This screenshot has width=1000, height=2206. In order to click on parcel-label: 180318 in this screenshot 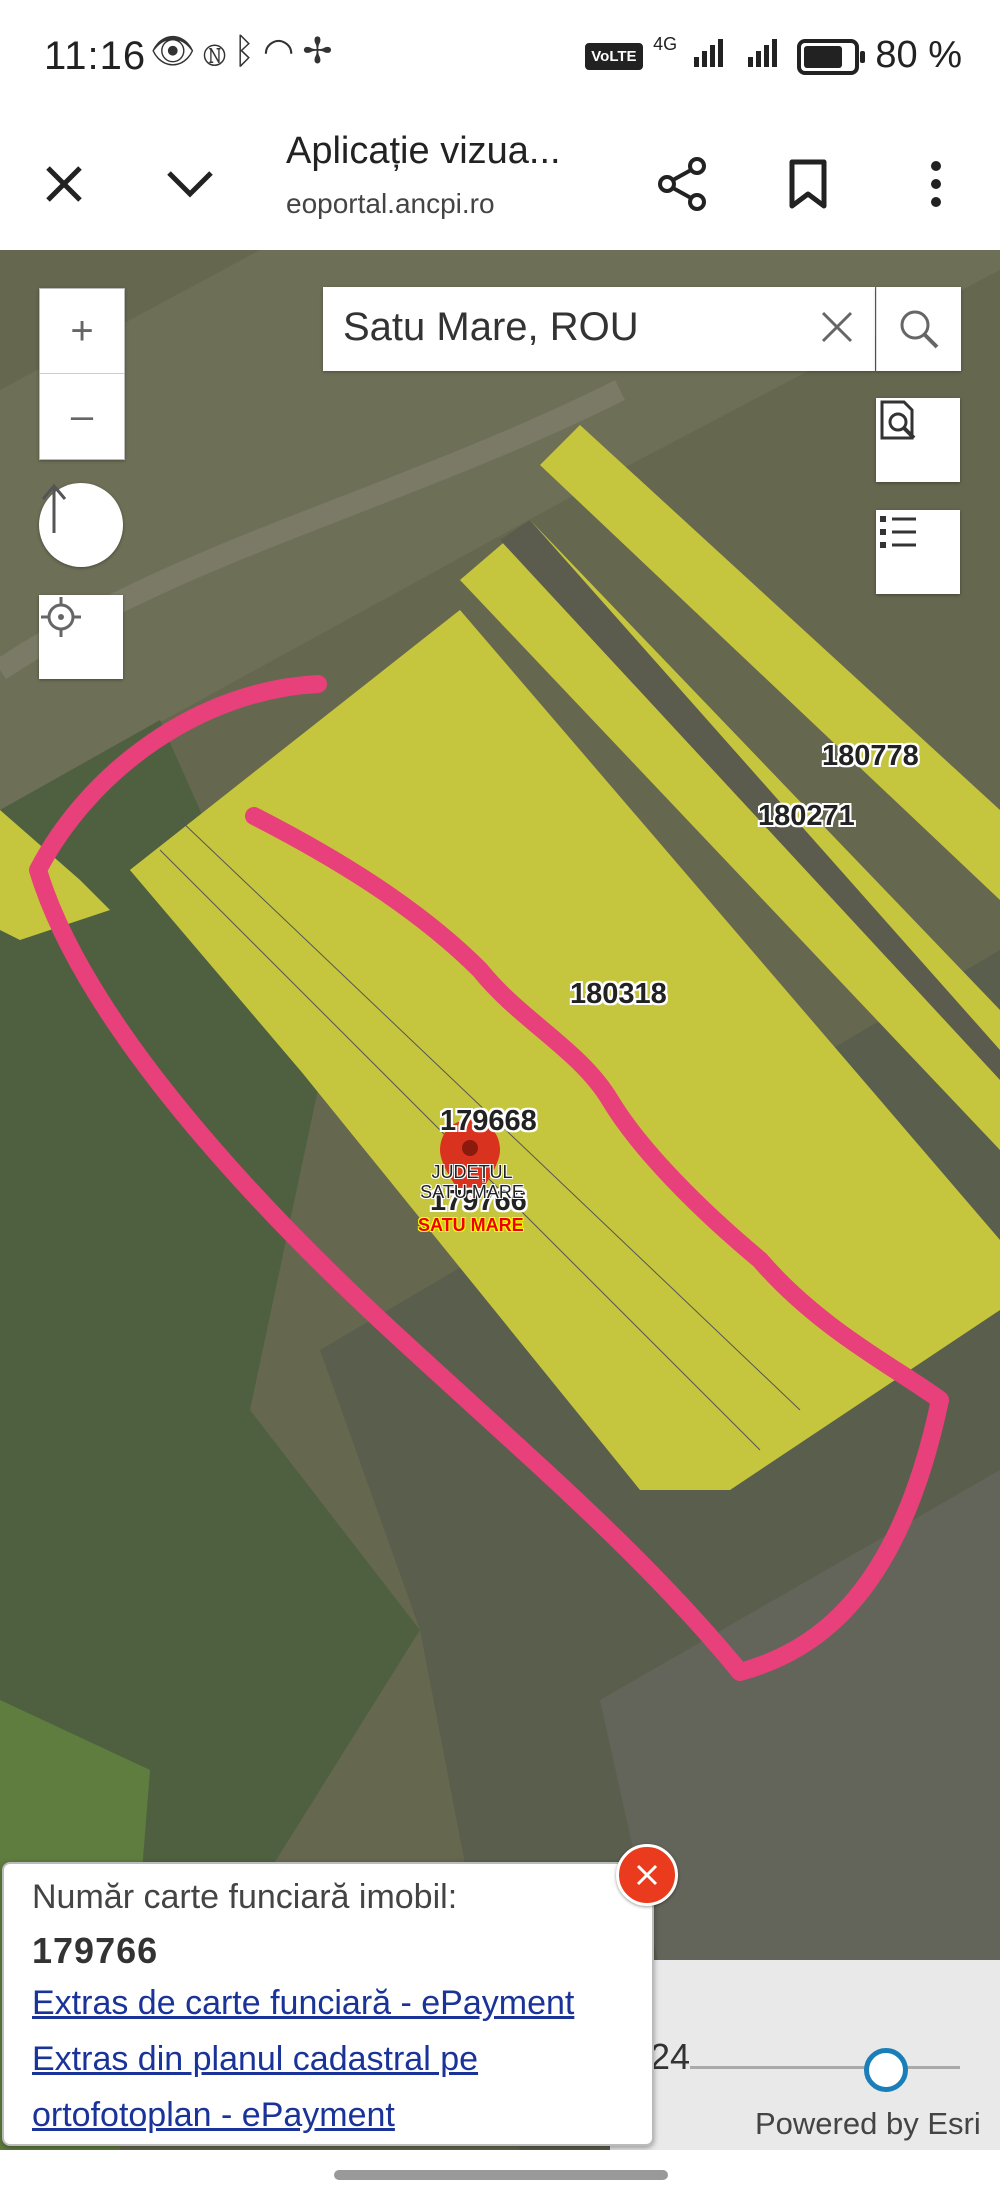, I will do `click(618, 994)`.